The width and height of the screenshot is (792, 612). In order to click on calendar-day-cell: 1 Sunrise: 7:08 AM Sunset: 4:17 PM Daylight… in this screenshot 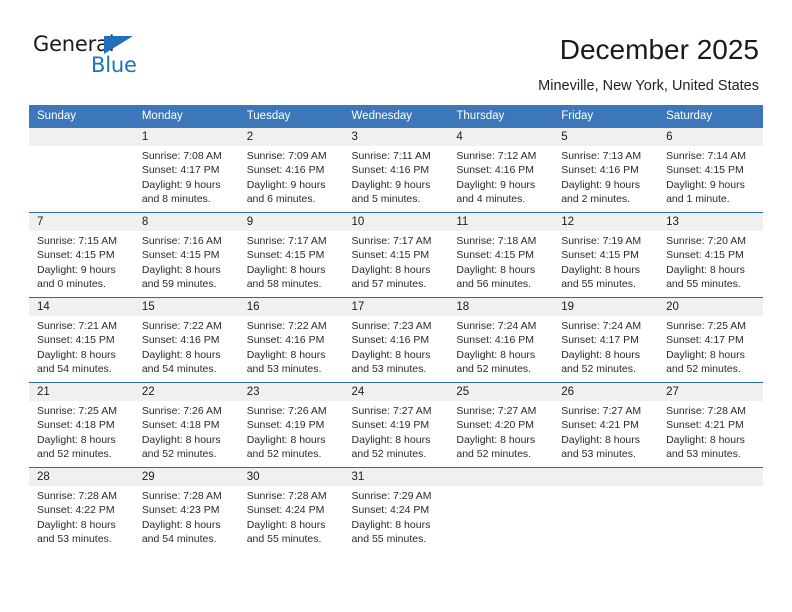, I will do `click(186, 170)`.